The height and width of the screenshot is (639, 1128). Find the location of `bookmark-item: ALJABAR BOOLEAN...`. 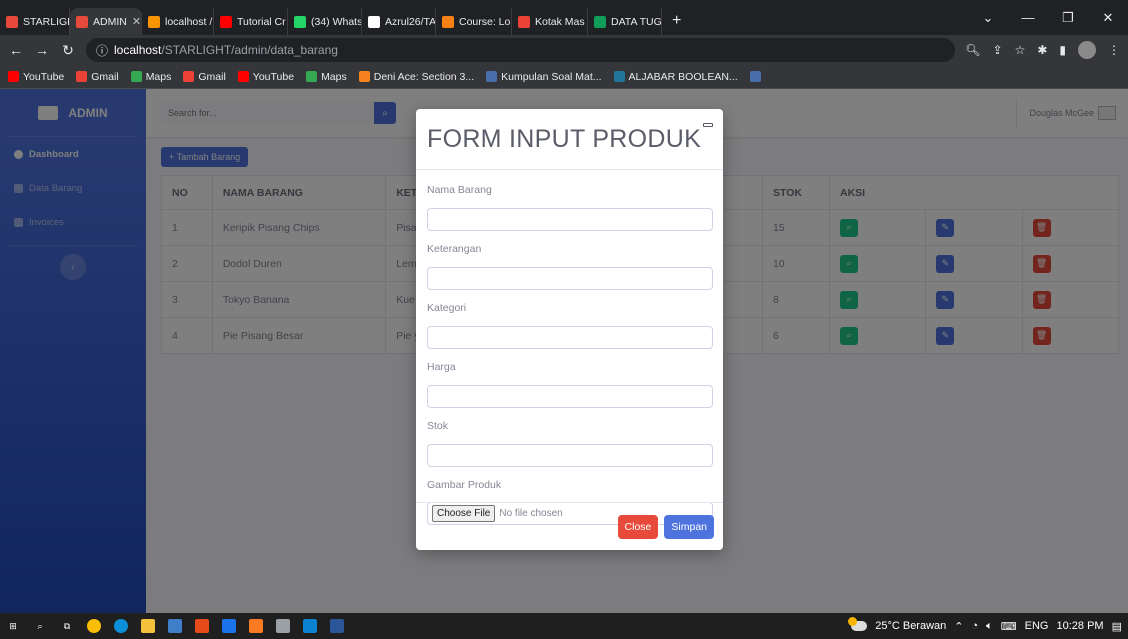

bookmark-item: ALJABAR BOOLEAN... is located at coordinates (675, 77).